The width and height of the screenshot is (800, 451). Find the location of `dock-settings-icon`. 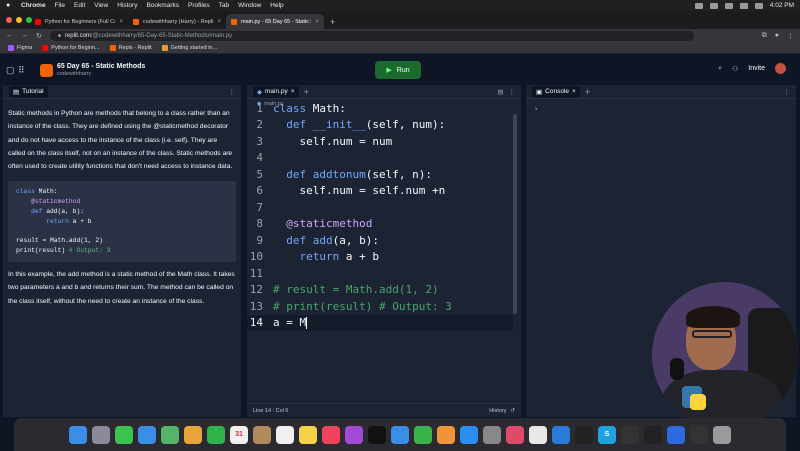

dock-settings-icon is located at coordinates (492, 434).